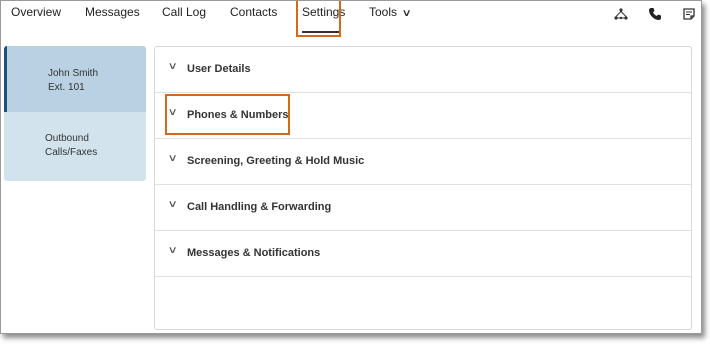  Describe the element at coordinates (318, 19) in the screenshot. I see `settings-highlight-box` at that location.